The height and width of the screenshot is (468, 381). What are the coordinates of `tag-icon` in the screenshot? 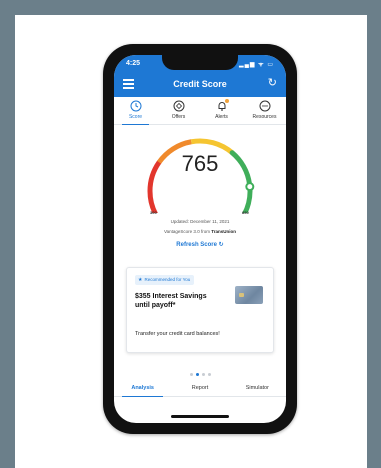 It's located at (178, 106).